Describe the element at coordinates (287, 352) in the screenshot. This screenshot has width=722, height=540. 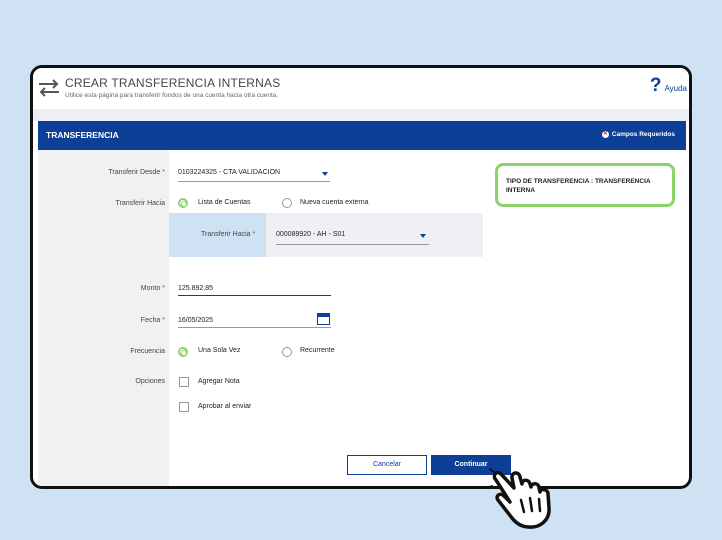
I see `radio-recurring` at that location.